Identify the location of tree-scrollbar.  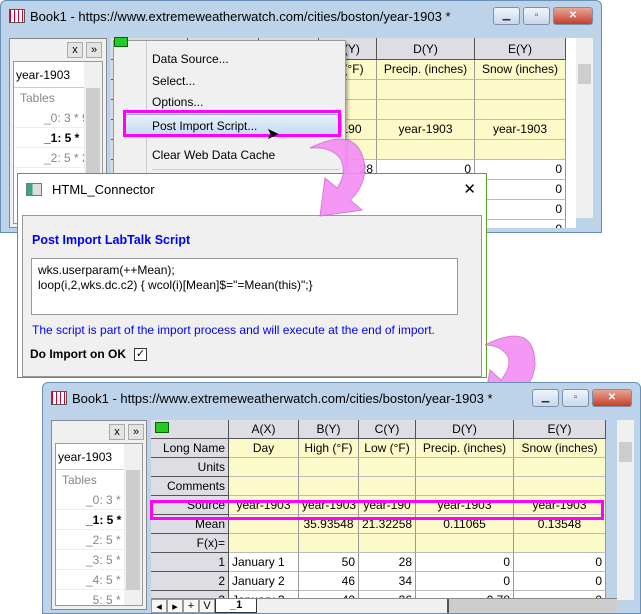
(133, 524).